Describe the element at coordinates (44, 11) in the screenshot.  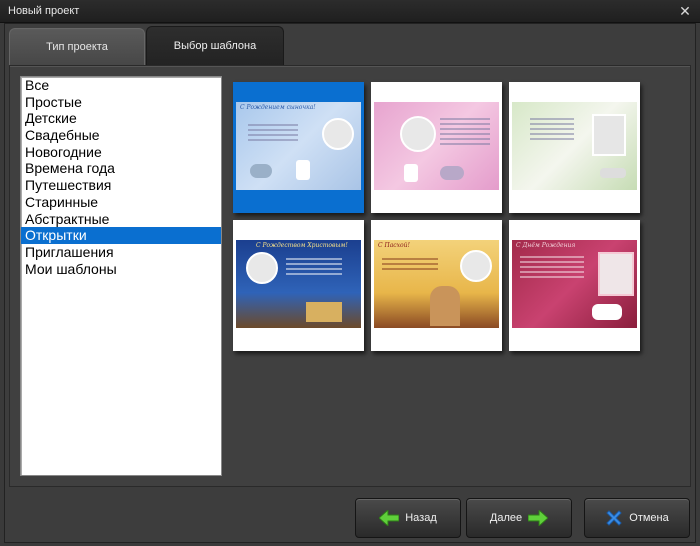
I see `window-title: Новый проект` at that location.